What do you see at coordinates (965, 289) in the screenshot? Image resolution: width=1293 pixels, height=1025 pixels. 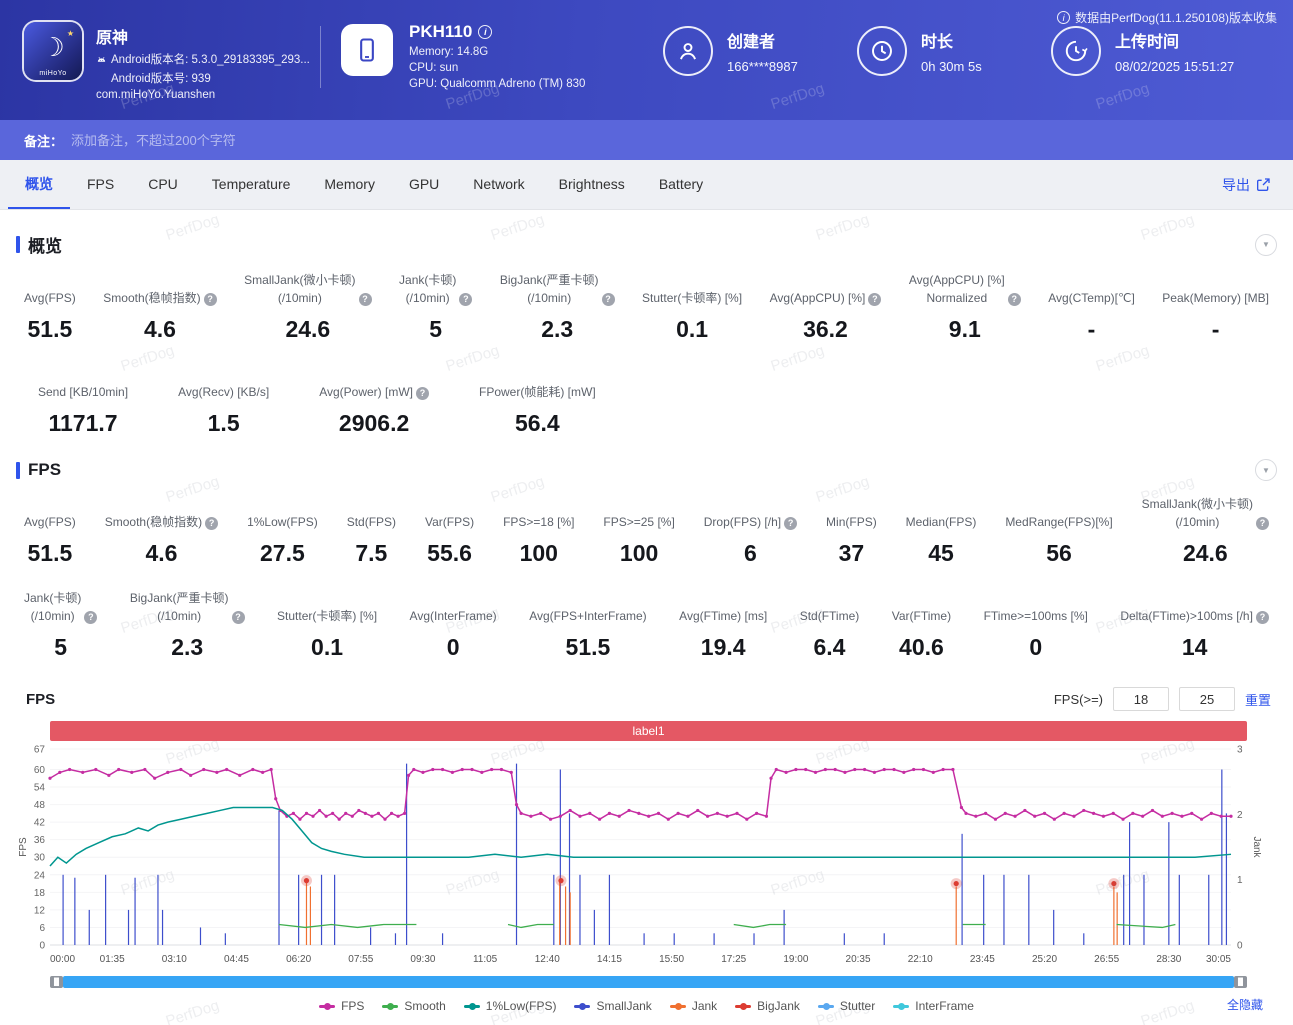 I see `stat-label: Avg(AppCPU) [%] Normalized?` at bounding box center [965, 289].